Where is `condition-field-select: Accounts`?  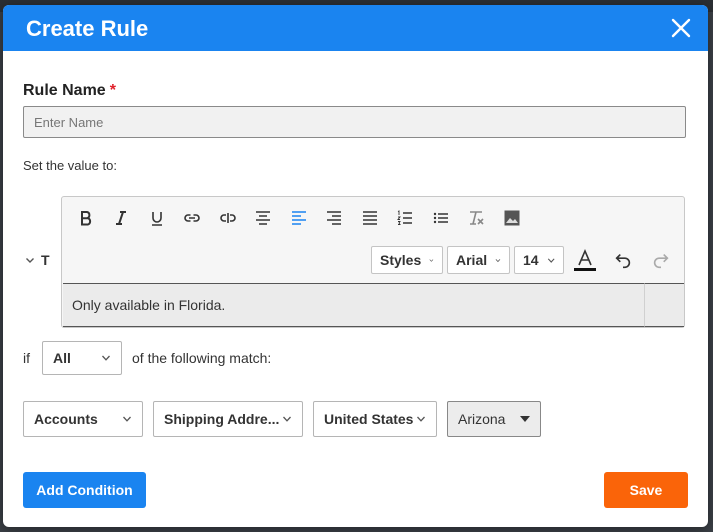 condition-field-select: Accounts is located at coordinates (83, 419).